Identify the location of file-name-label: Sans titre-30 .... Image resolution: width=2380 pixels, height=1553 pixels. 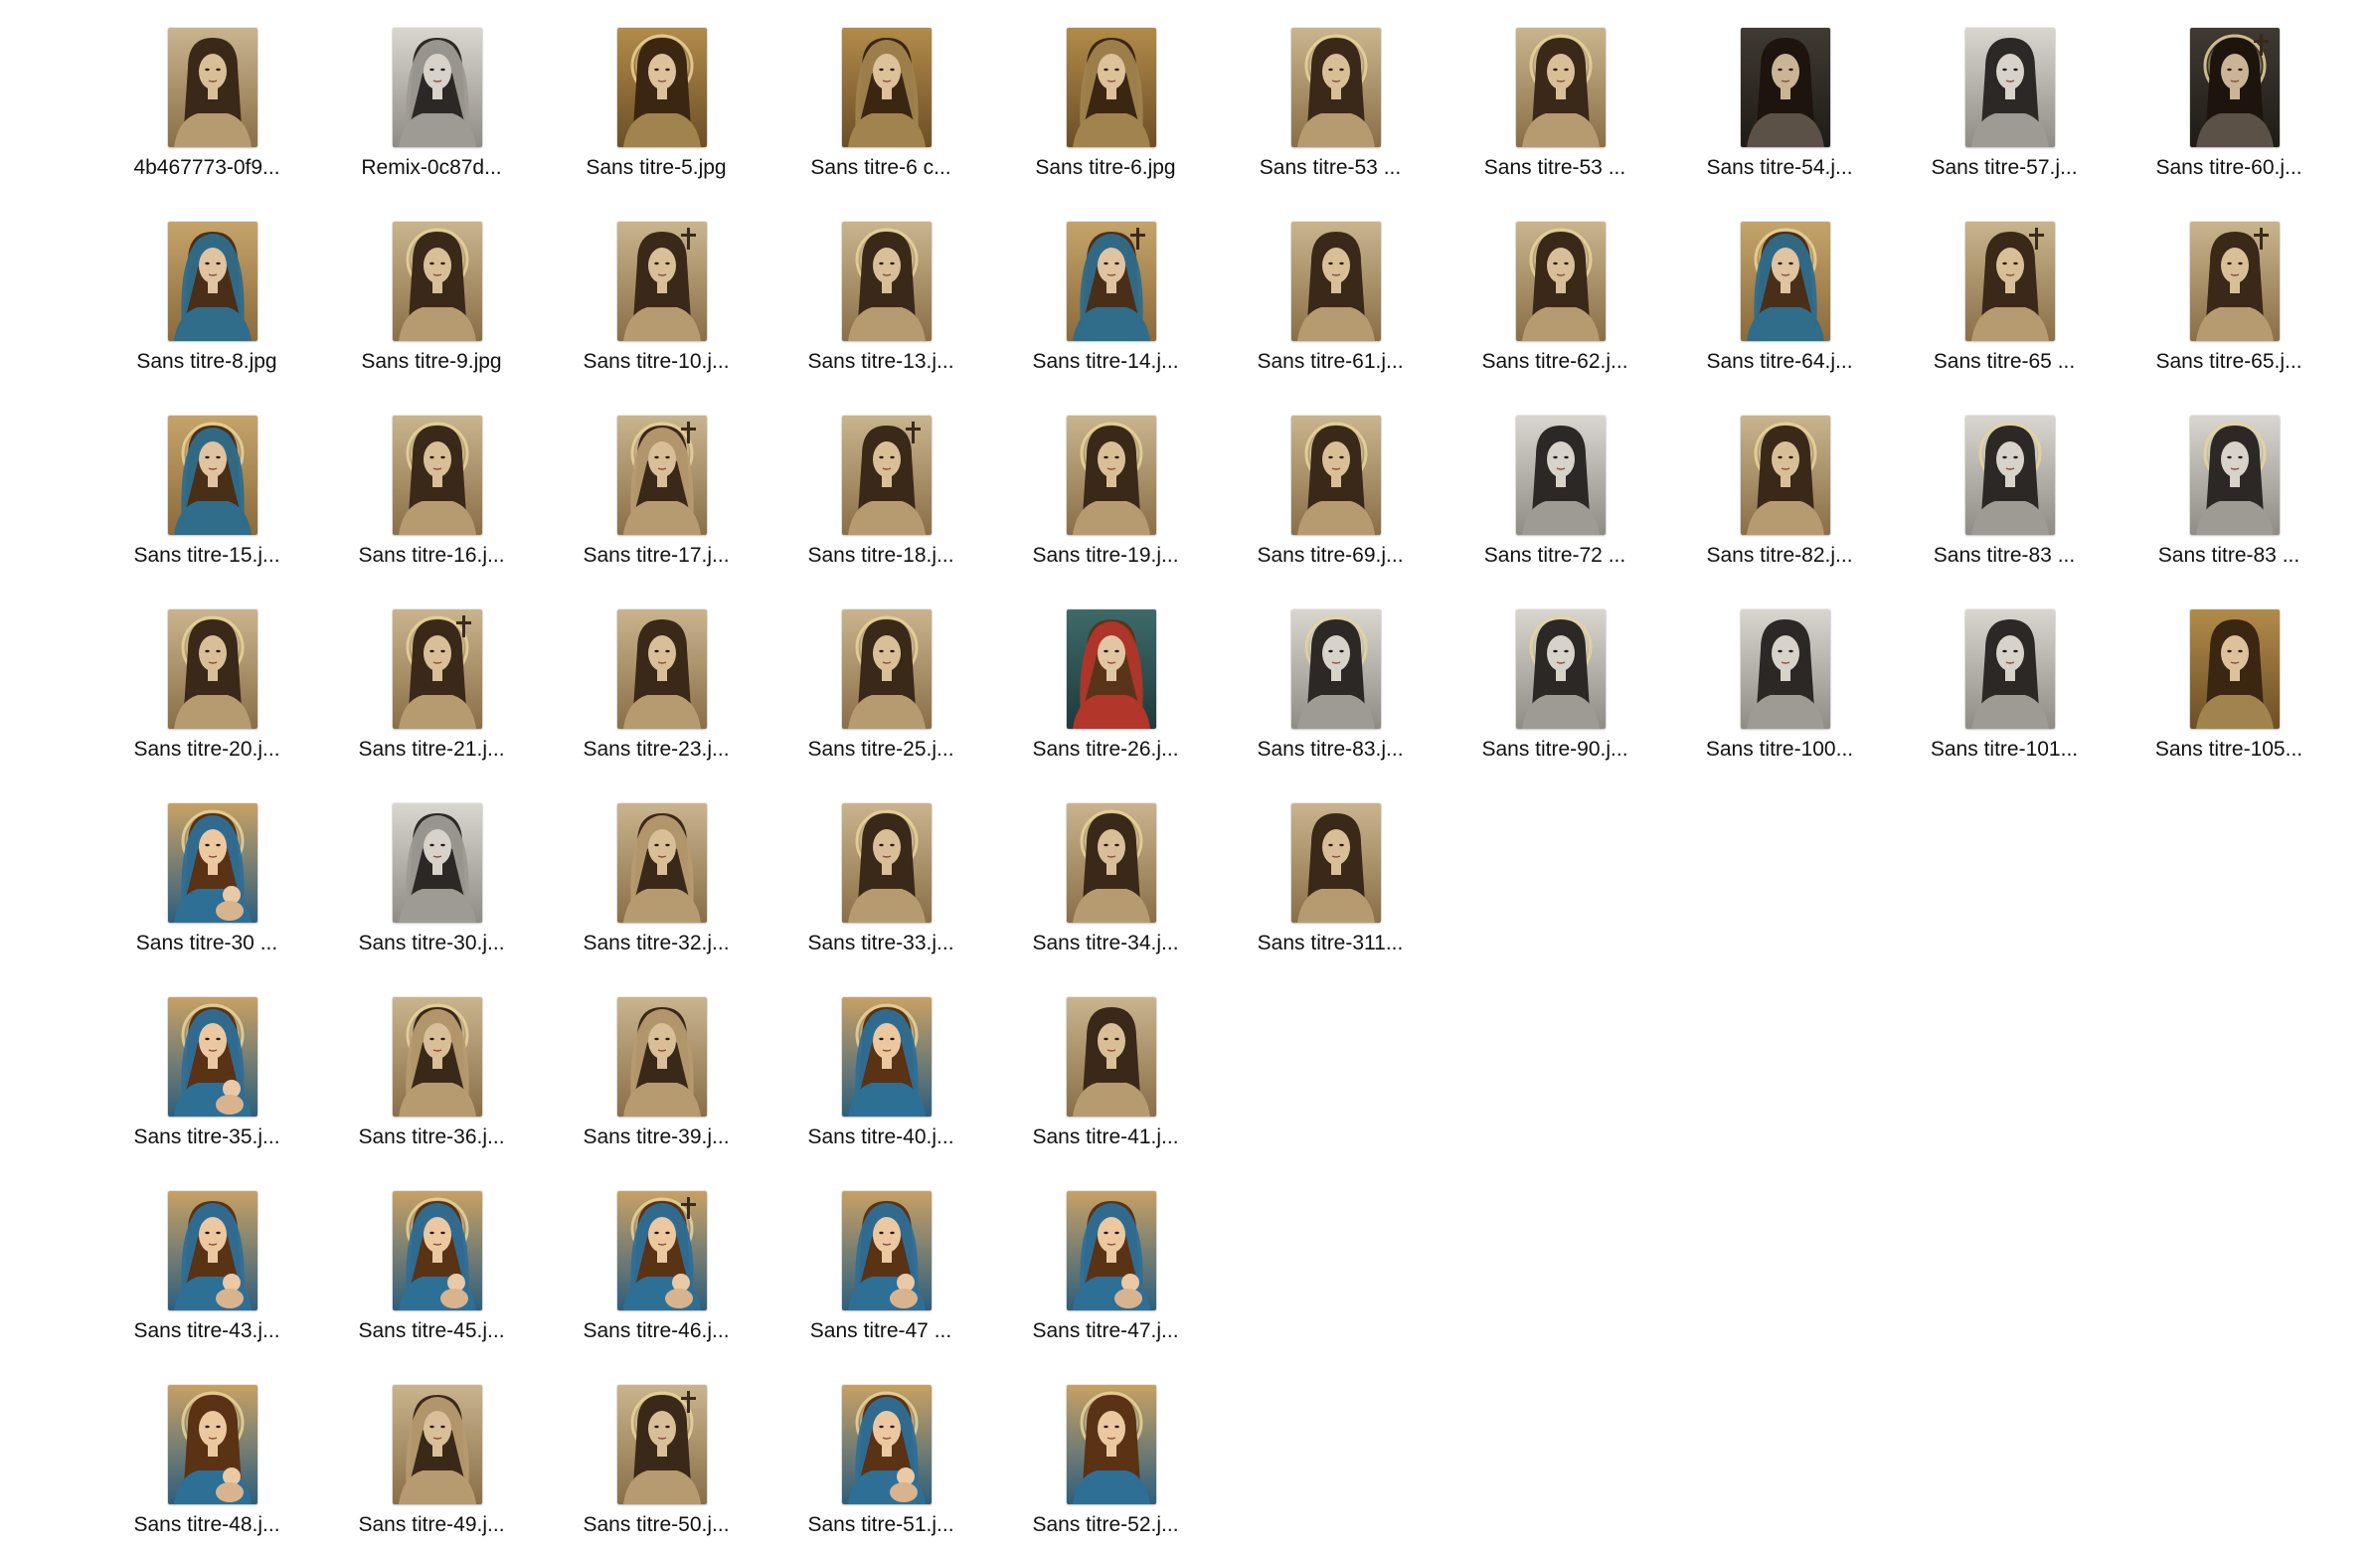
(206, 944).